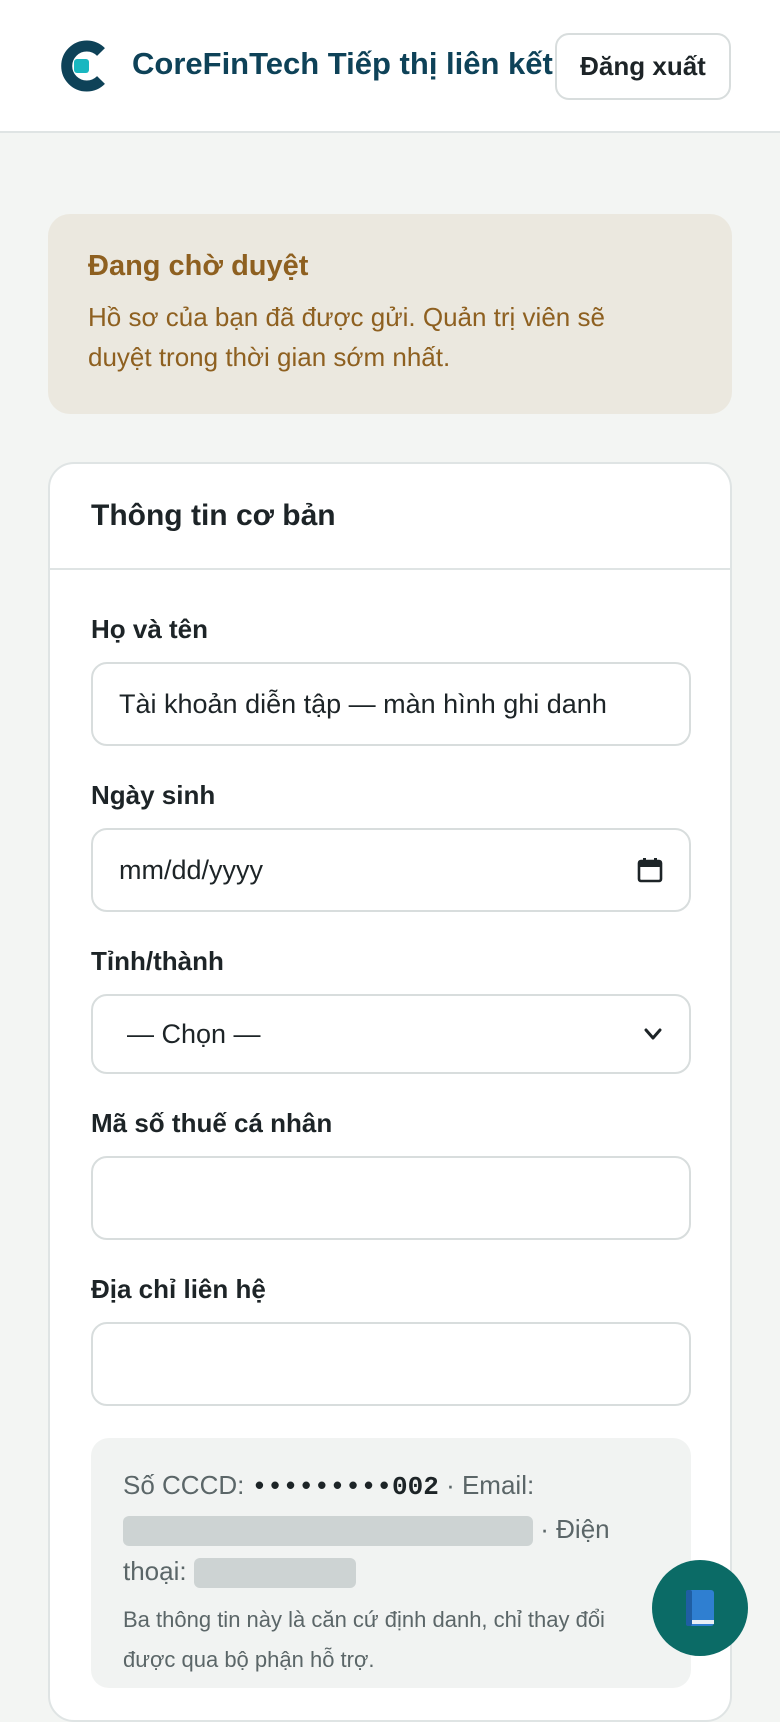 The height and width of the screenshot is (1722, 780). Describe the element at coordinates (155, 1571) in the screenshot. I see `phone-label-part2: thoại:` at that location.